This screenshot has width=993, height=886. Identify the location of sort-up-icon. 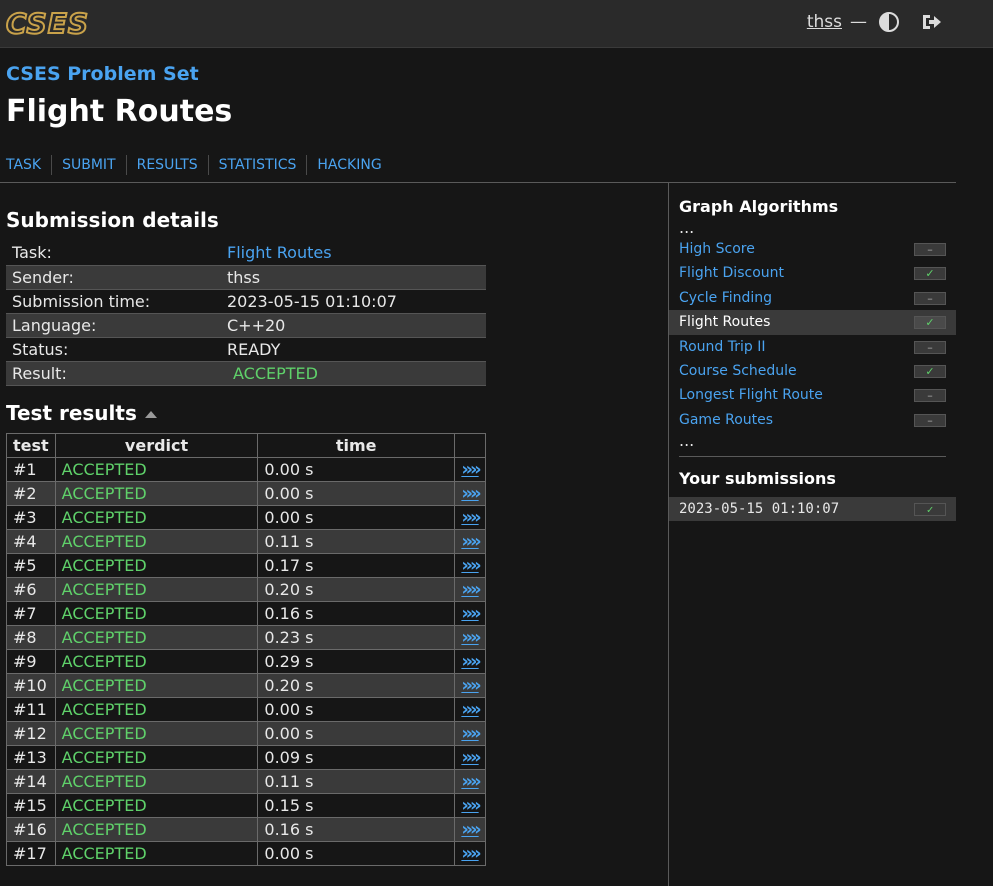
(150, 414).